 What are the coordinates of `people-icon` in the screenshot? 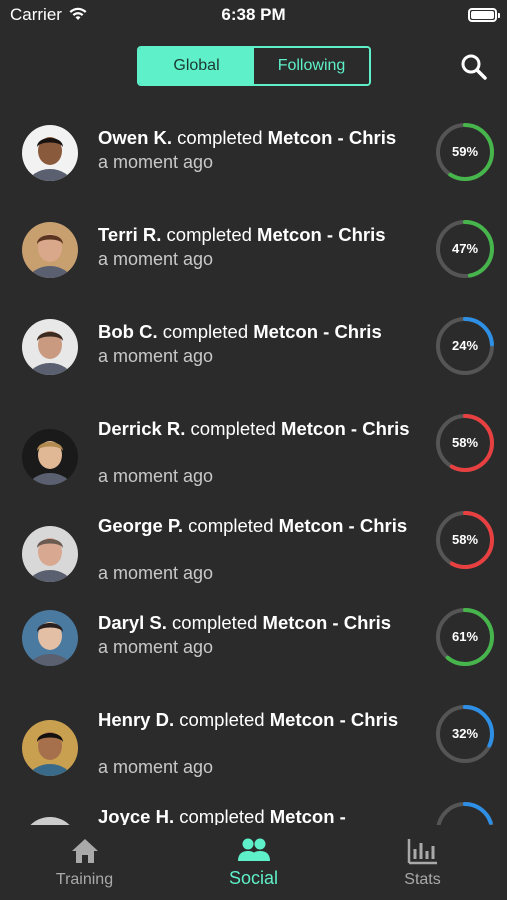 It's located at (254, 852).